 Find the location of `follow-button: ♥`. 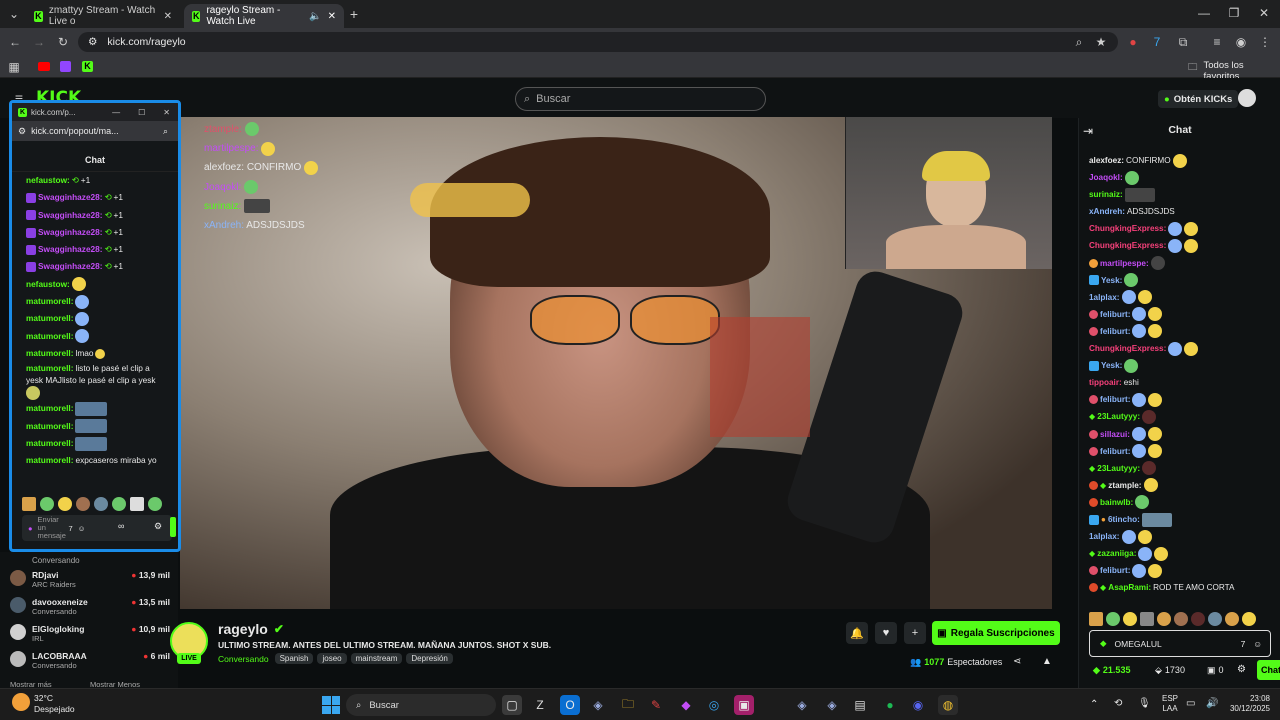

follow-button: ♥ is located at coordinates (886, 633).